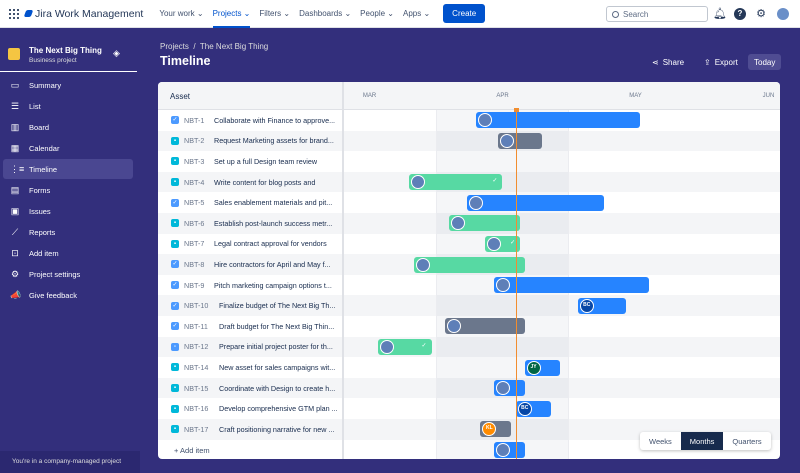  I want to click on issue-key: NBT-9, so click(198, 285).